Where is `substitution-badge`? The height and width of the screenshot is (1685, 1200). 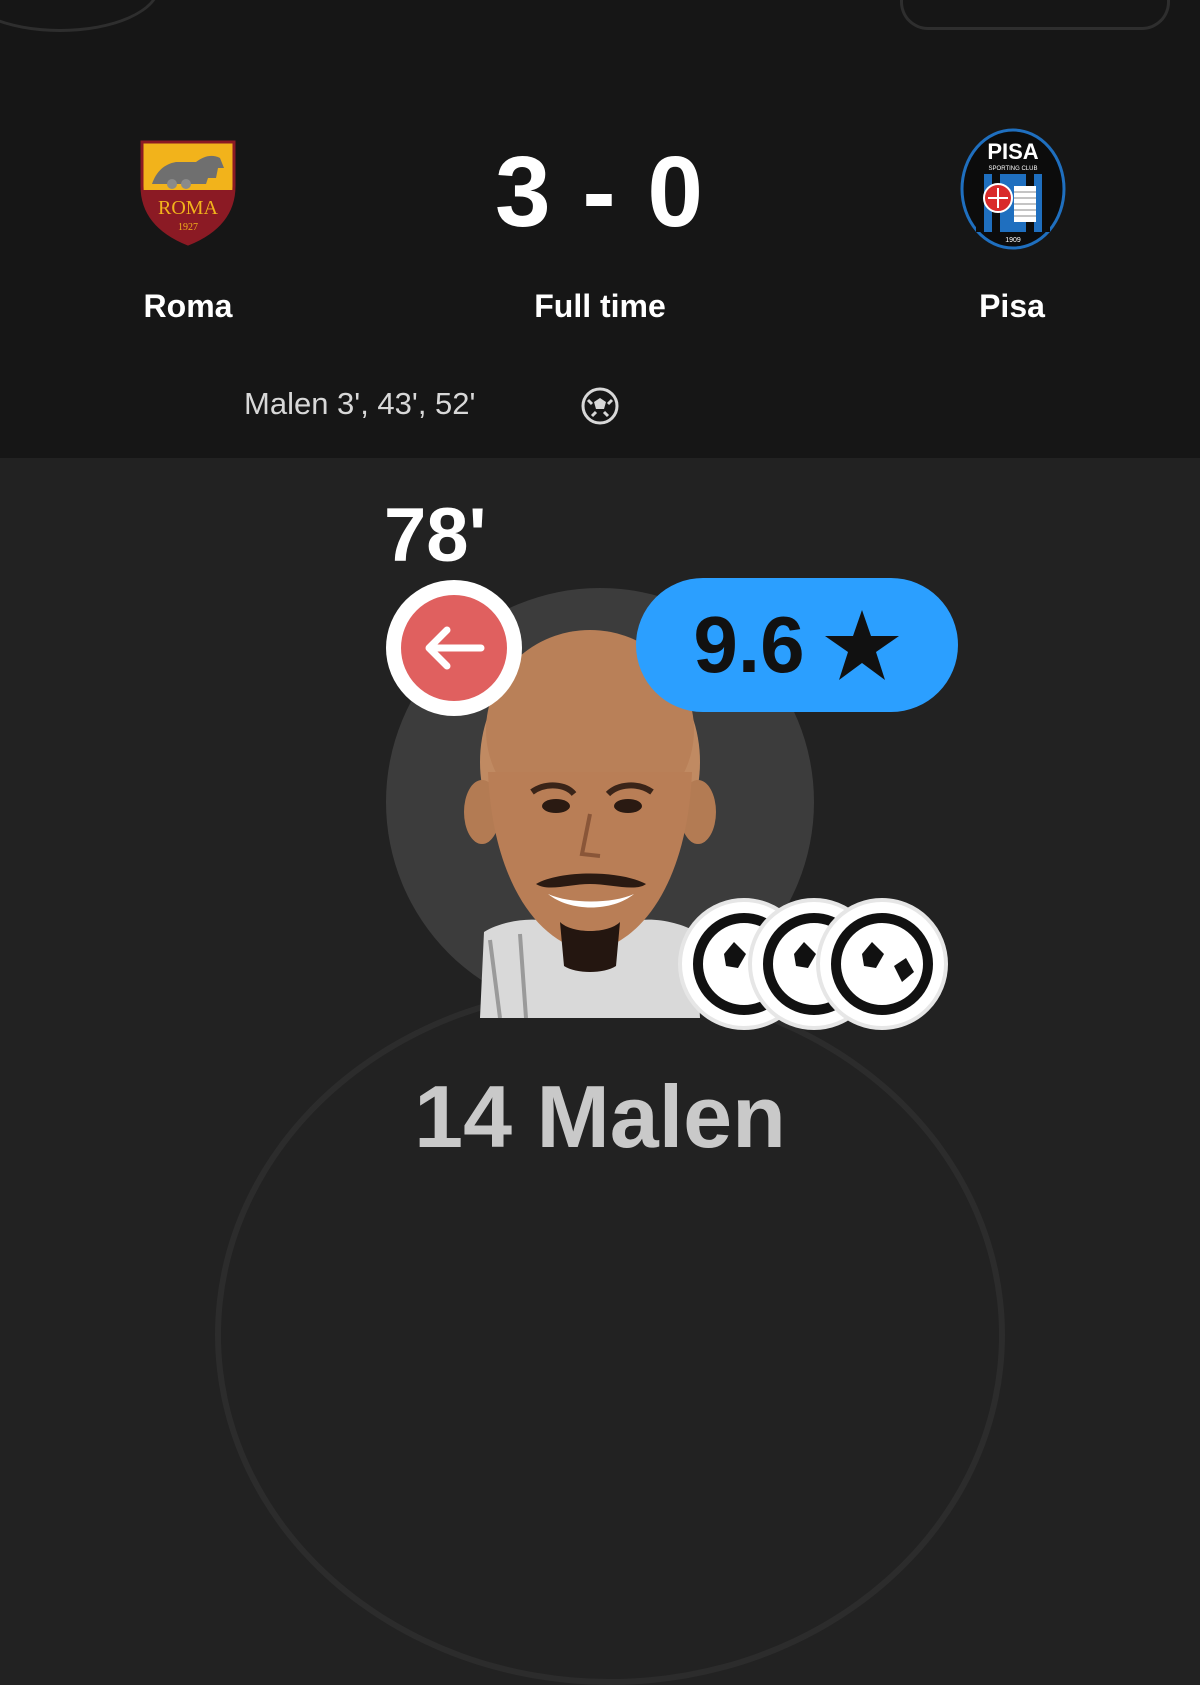 substitution-badge is located at coordinates (454, 648).